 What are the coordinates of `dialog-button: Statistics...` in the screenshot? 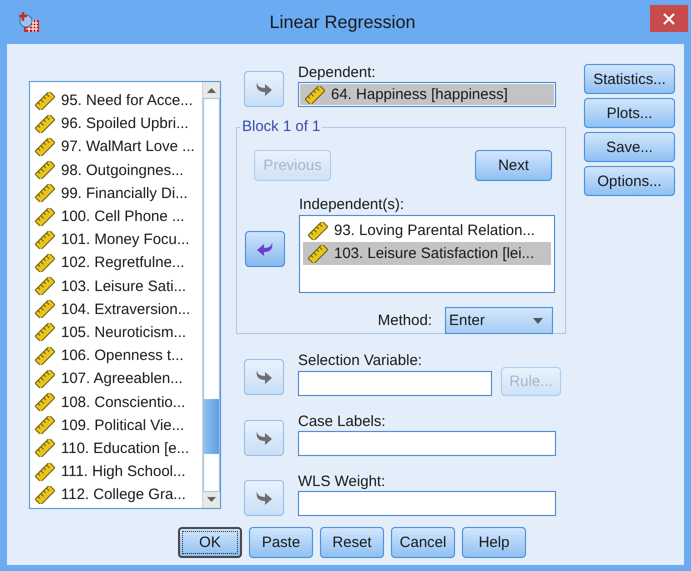 It's located at (629, 79).